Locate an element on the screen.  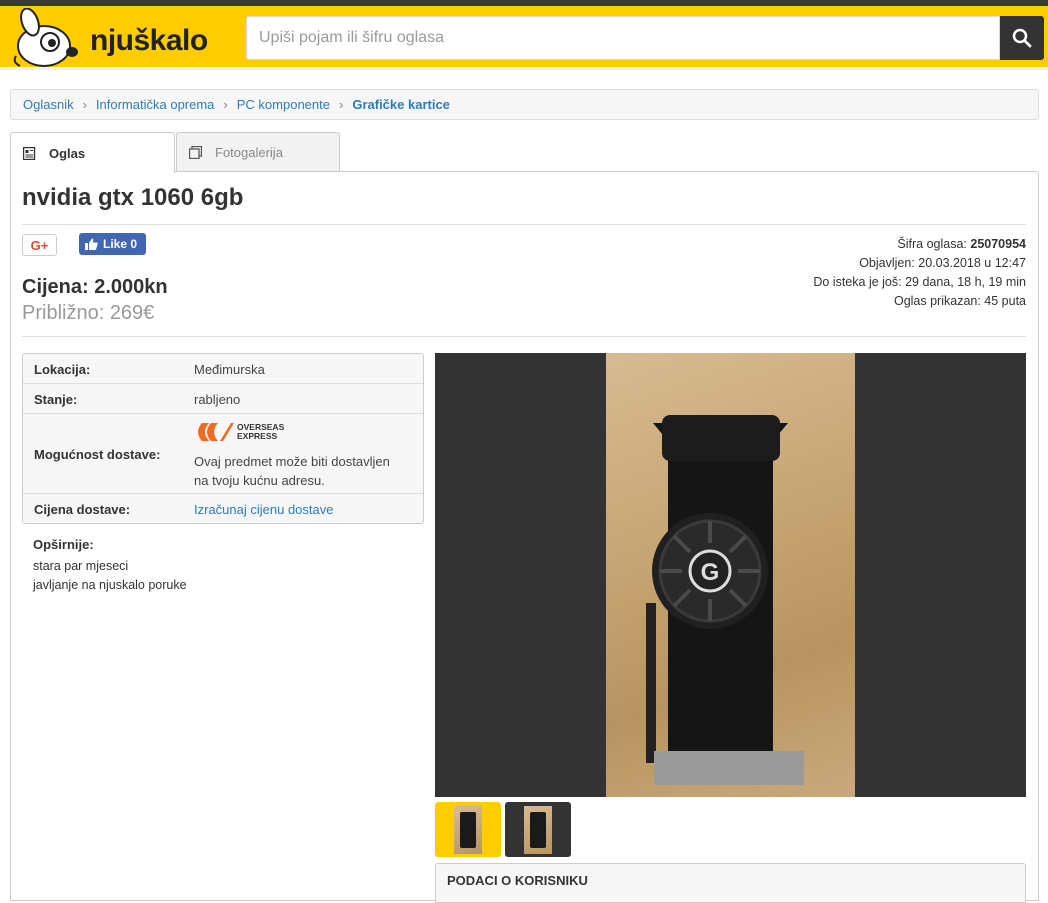
ad-expires: Do isteka je još: 29 dana, 18 h, 19 min is located at coordinates (919, 282).